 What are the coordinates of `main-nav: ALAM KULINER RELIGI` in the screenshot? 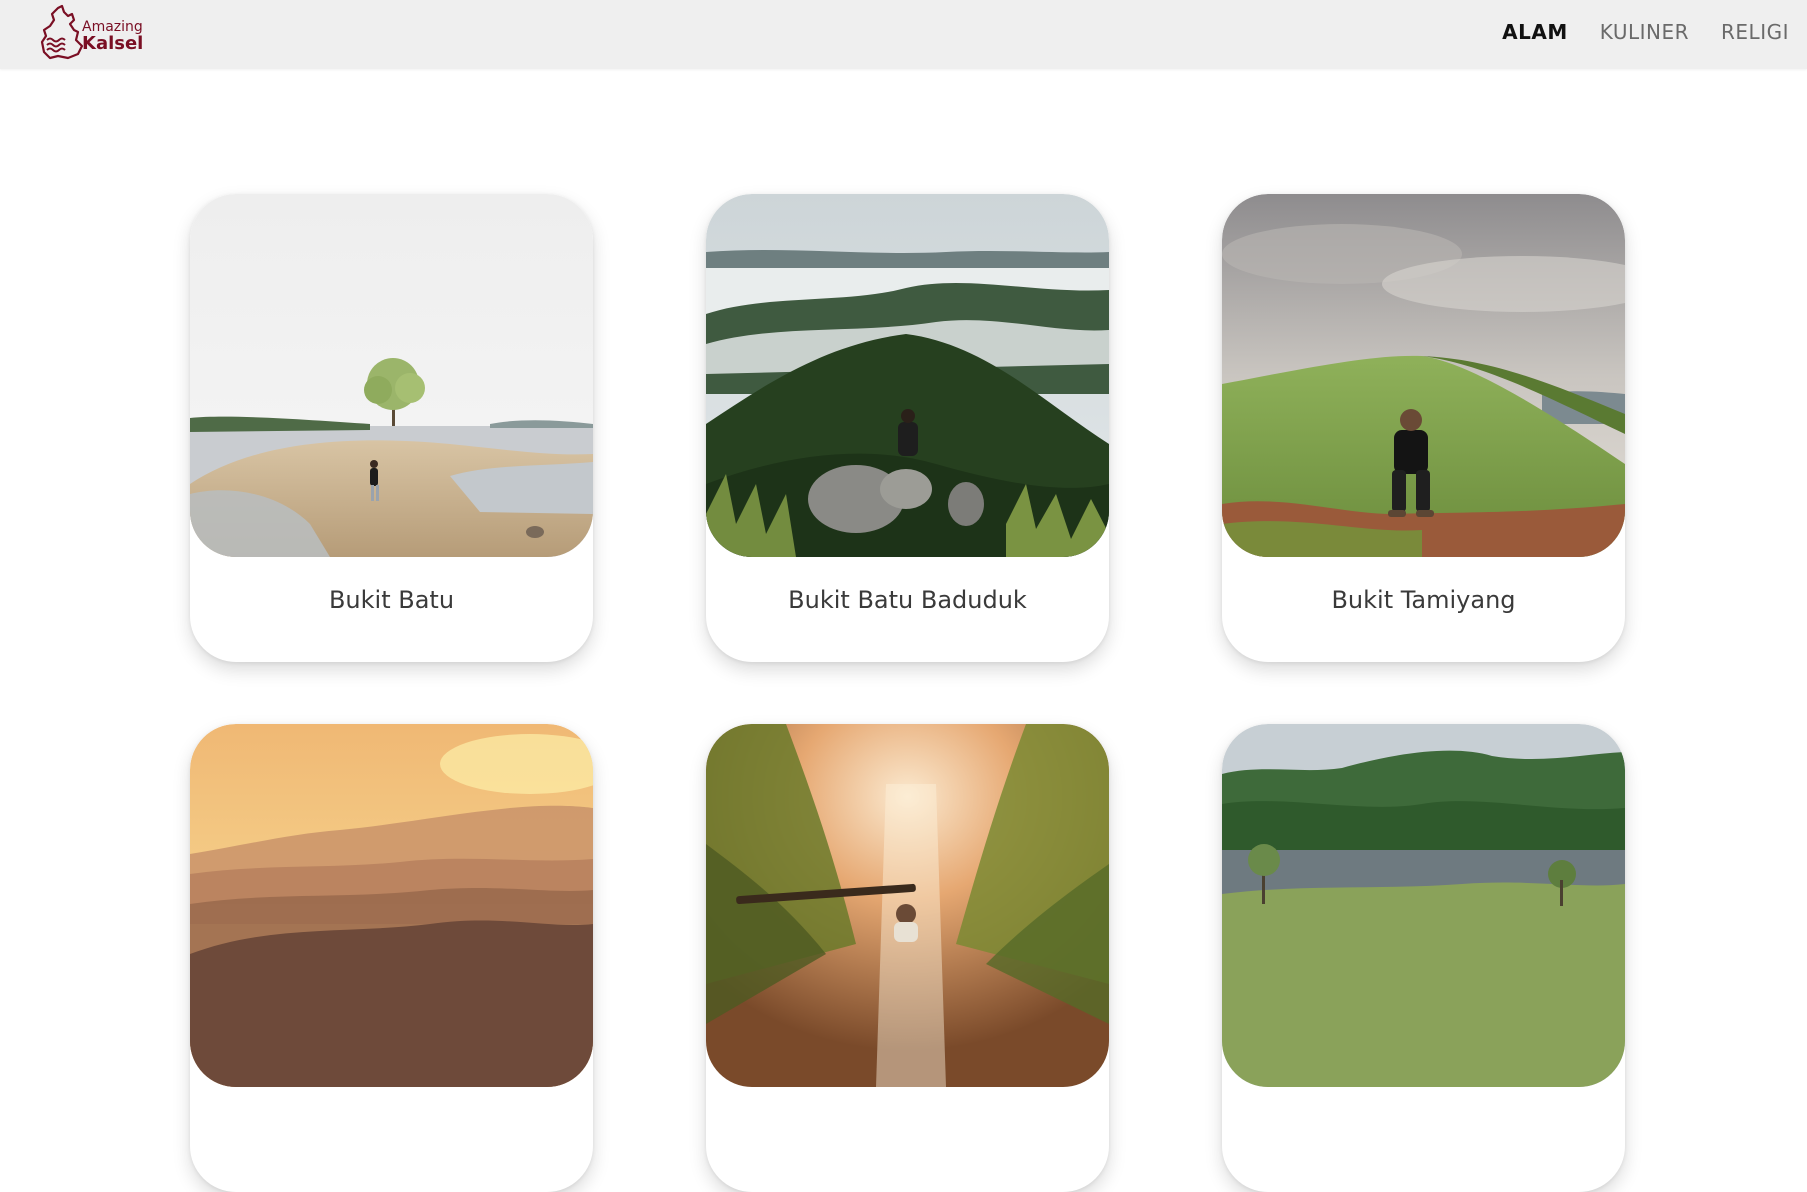 It's located at (1645, 32).